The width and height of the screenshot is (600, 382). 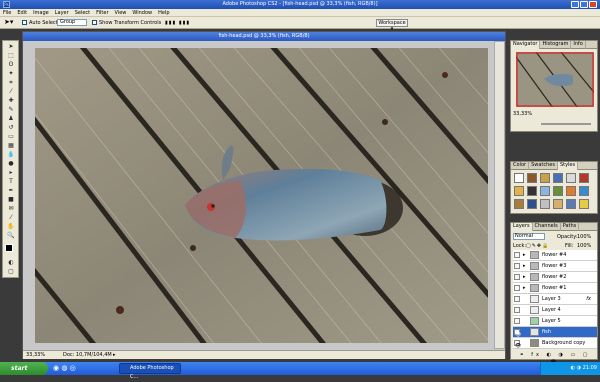 I want to click on navigator-thumbnail, so click(x=555, y=79).